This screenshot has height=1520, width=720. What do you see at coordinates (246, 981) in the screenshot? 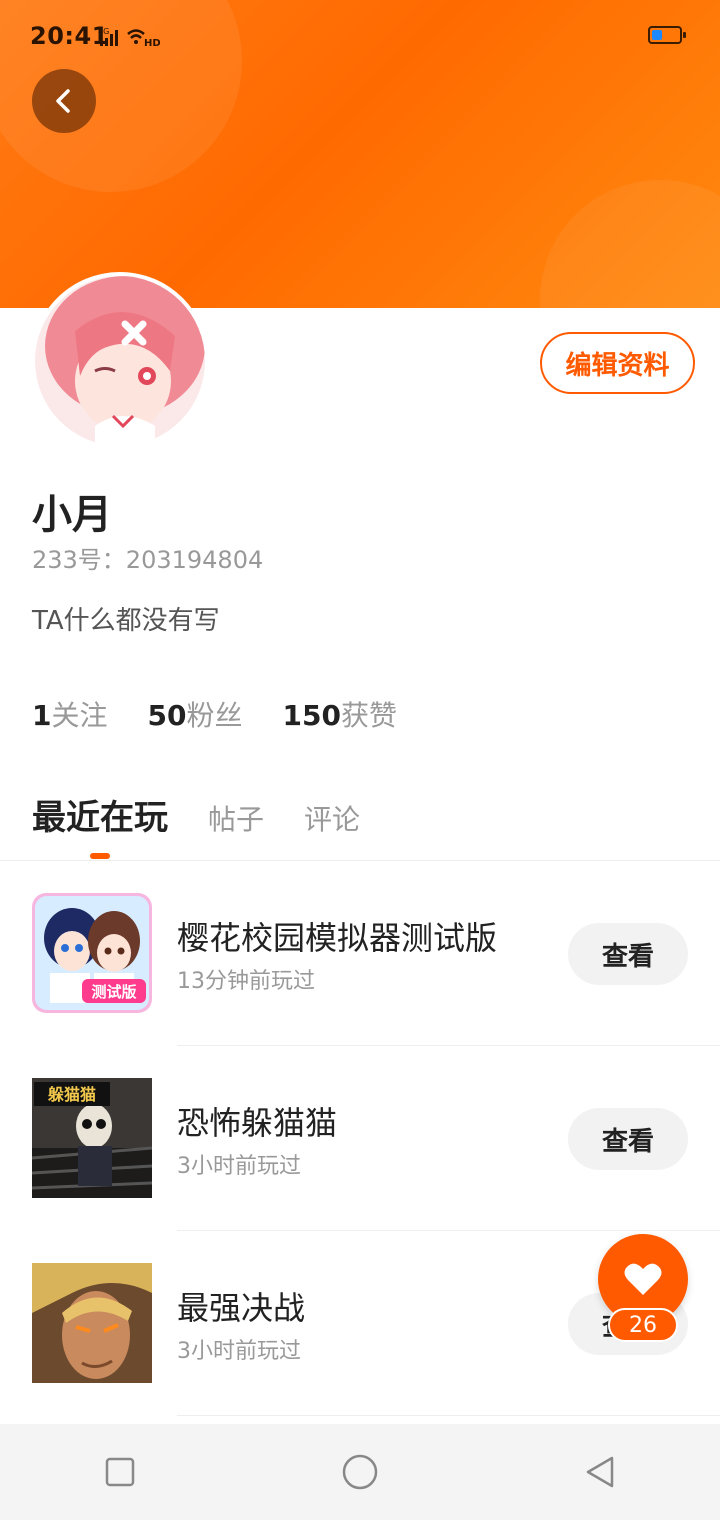
I see `game-last-played: 13分钟前玩过` at bounding box center [246, 981].